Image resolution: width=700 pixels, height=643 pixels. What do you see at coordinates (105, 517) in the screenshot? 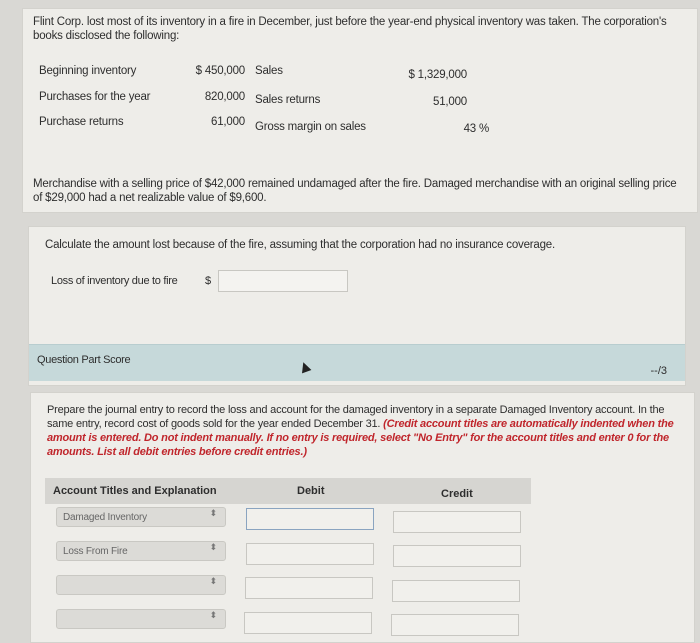
I see `account-select-value: Damaged Inventory` at bounding box center [105, 517].